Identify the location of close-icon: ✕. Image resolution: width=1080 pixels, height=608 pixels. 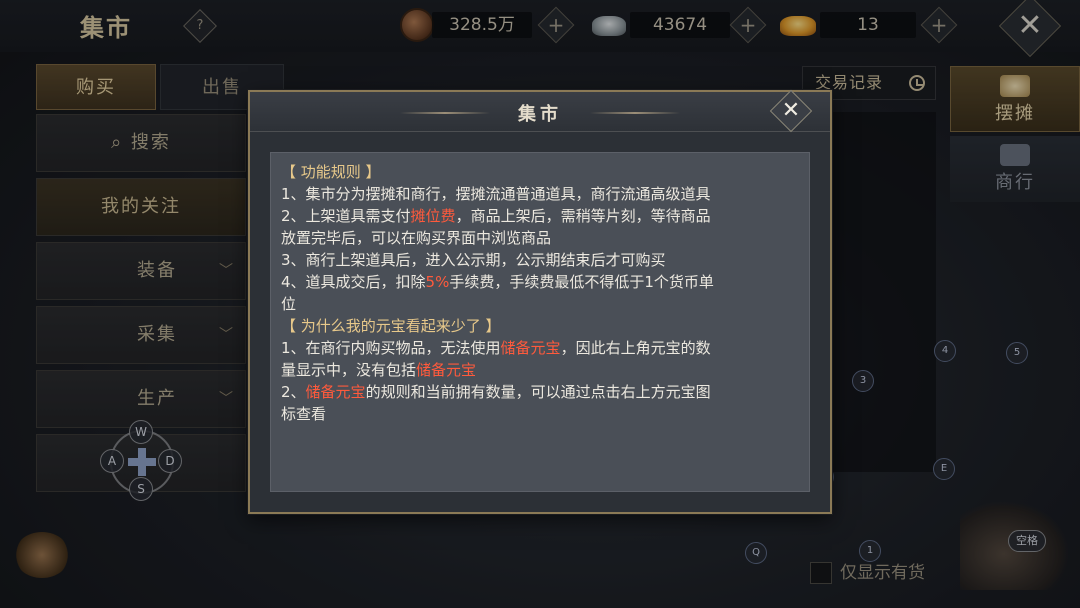
(791, 110).